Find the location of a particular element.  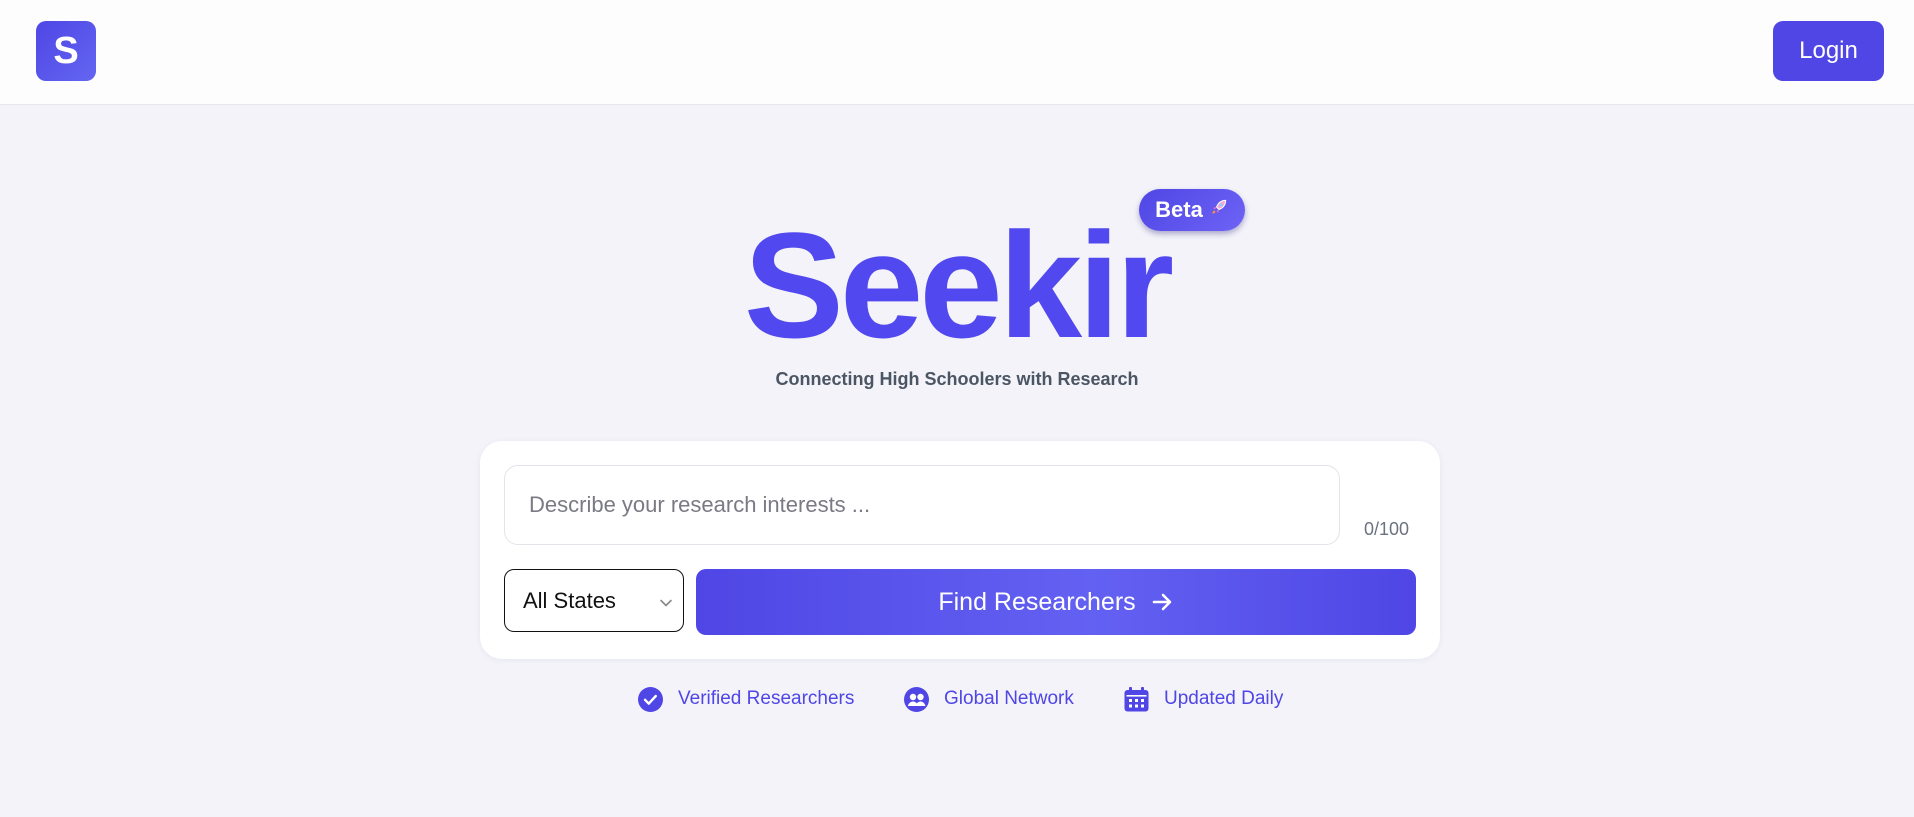

find-researchers-button: Find Researchers is located at coordinates (1056, 602).